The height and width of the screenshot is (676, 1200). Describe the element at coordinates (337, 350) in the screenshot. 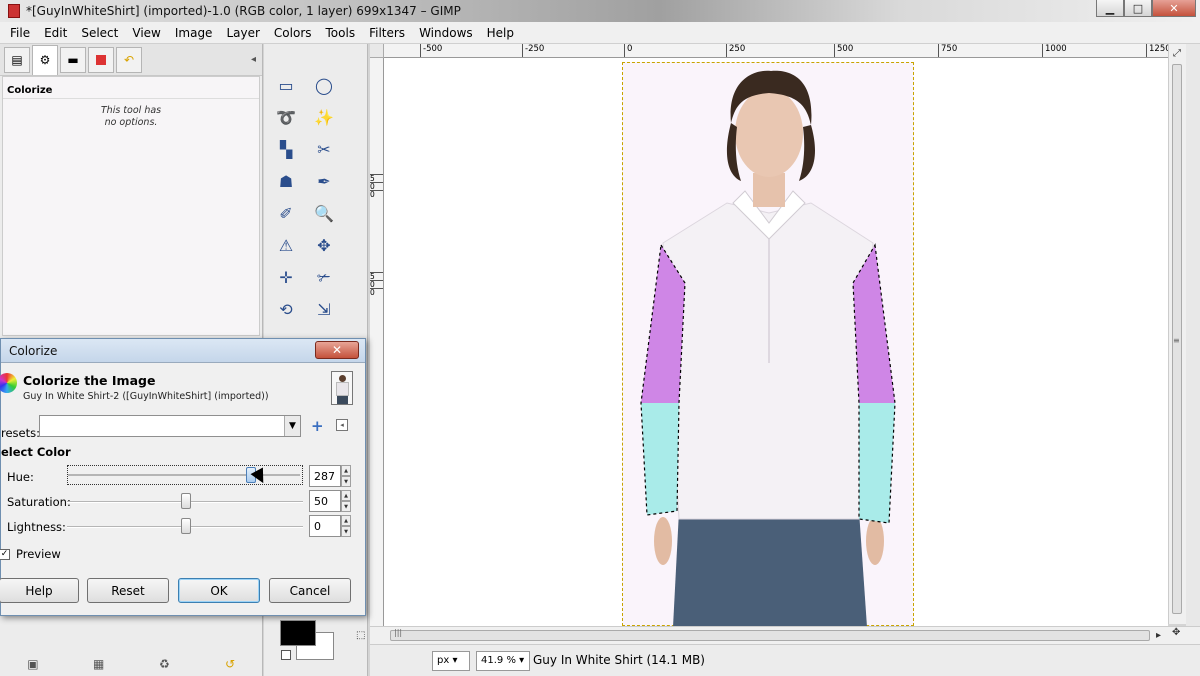

I see `dialog-close-button: ✕` at that location.